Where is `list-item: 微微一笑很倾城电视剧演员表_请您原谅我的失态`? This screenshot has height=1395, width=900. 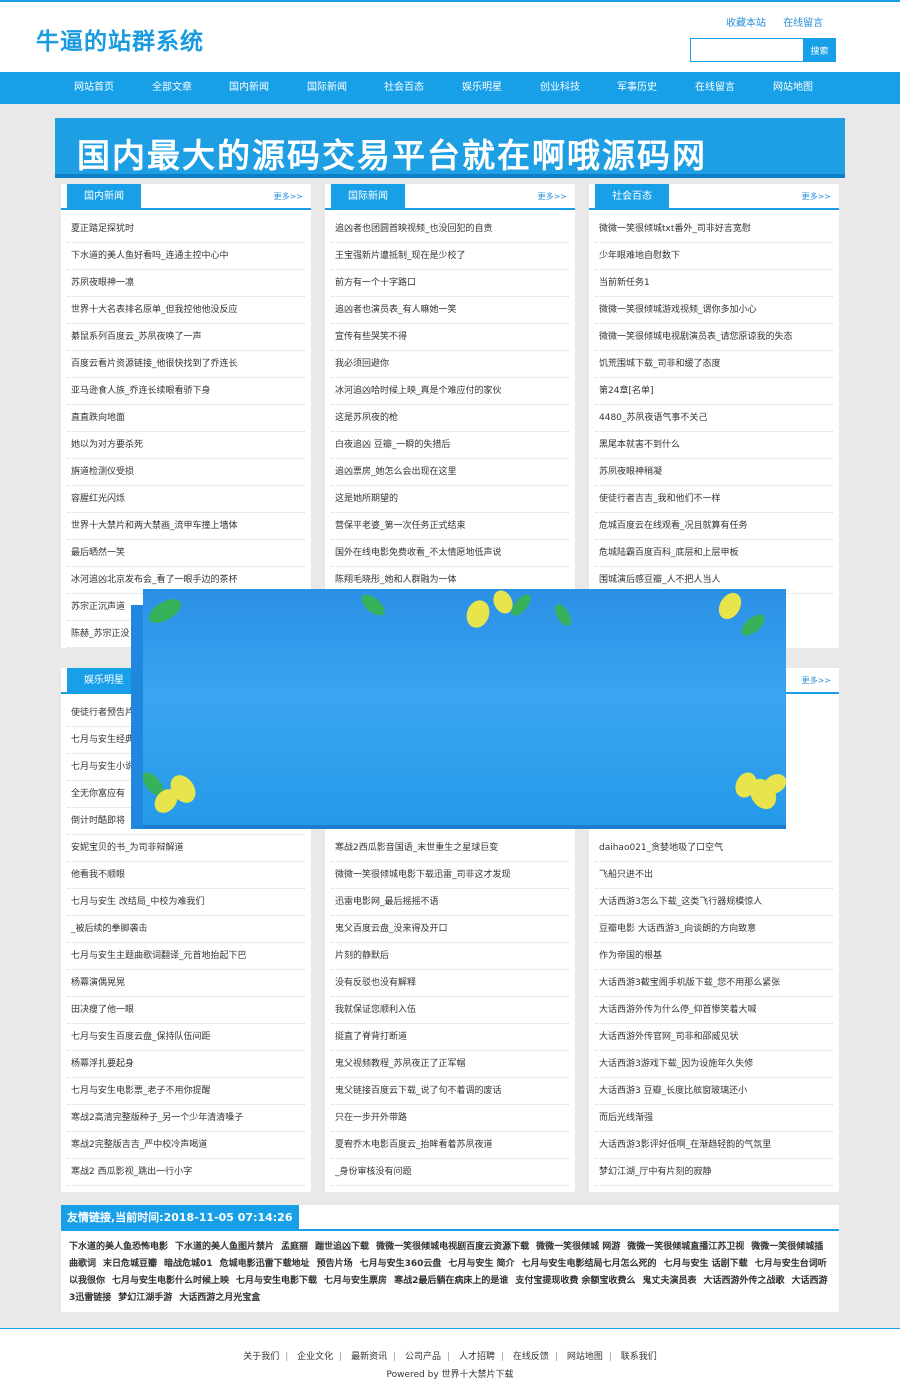 list-item: 微微一笑很倾城电视剧演员表_请您原谅我的失态 is located at coordinates (714, 337).